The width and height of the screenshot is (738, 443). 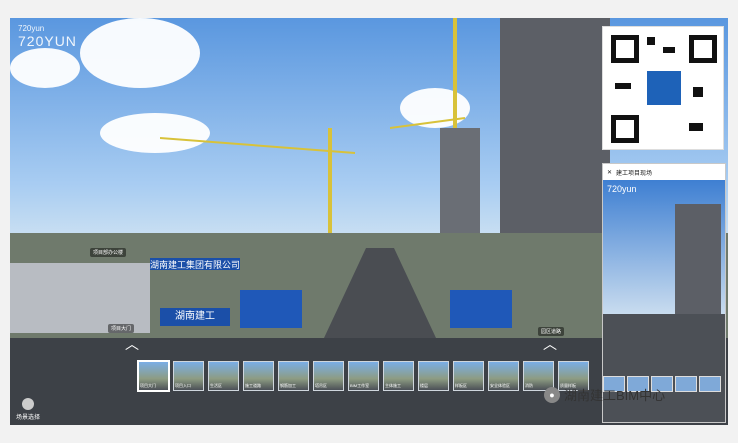 What do you see at coordinates (258, 376) in the screenshot?
I see `scene-thumbnail: 施工道路` at bounding box center [258, 376].